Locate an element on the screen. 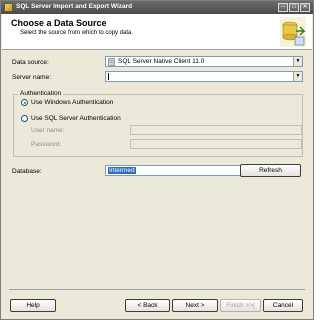 This screenshot has width=320, height=320. back-button: < Back is located at coordinates (147, 305).